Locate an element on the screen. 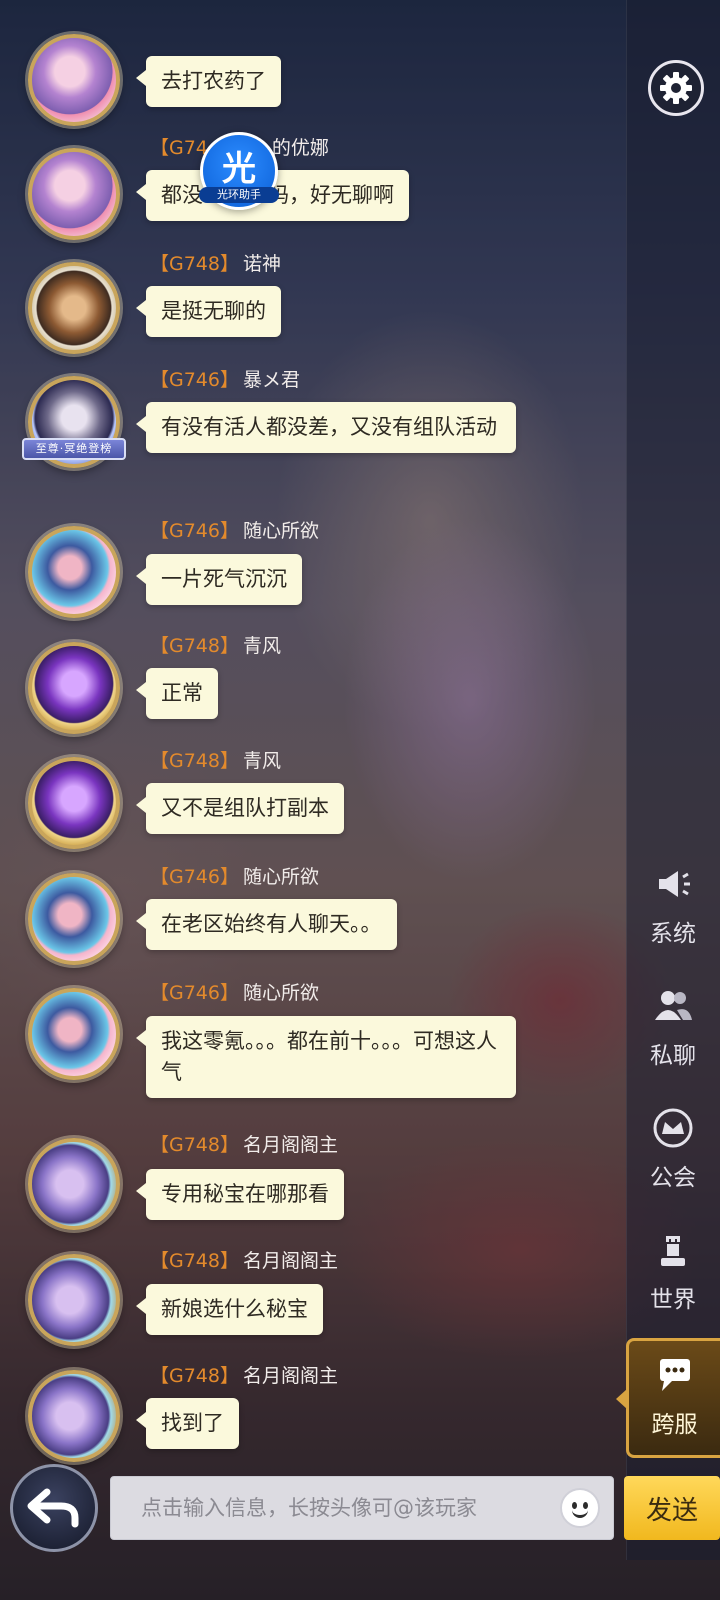 This screenshot has height=1600, width=720. message-bubble: 一片死气沉沉 is located at coordinates (219, 579).